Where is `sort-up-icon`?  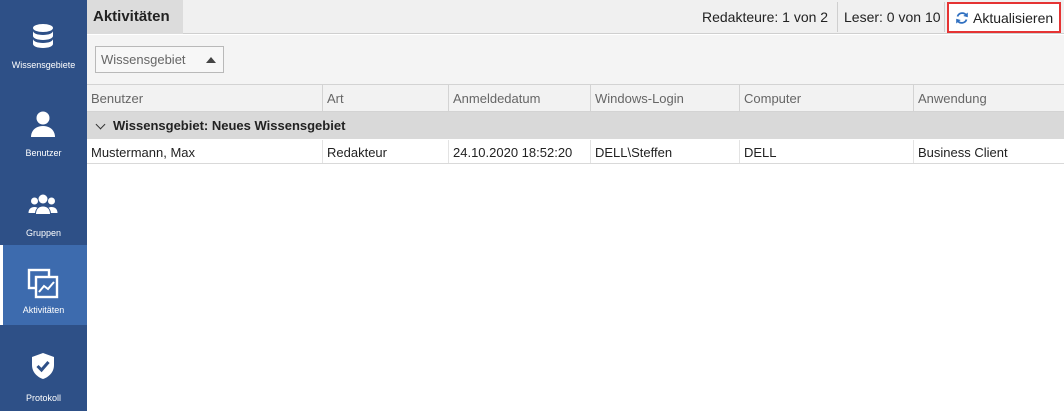
sort-up-icon is located at coordinates (211, 60).